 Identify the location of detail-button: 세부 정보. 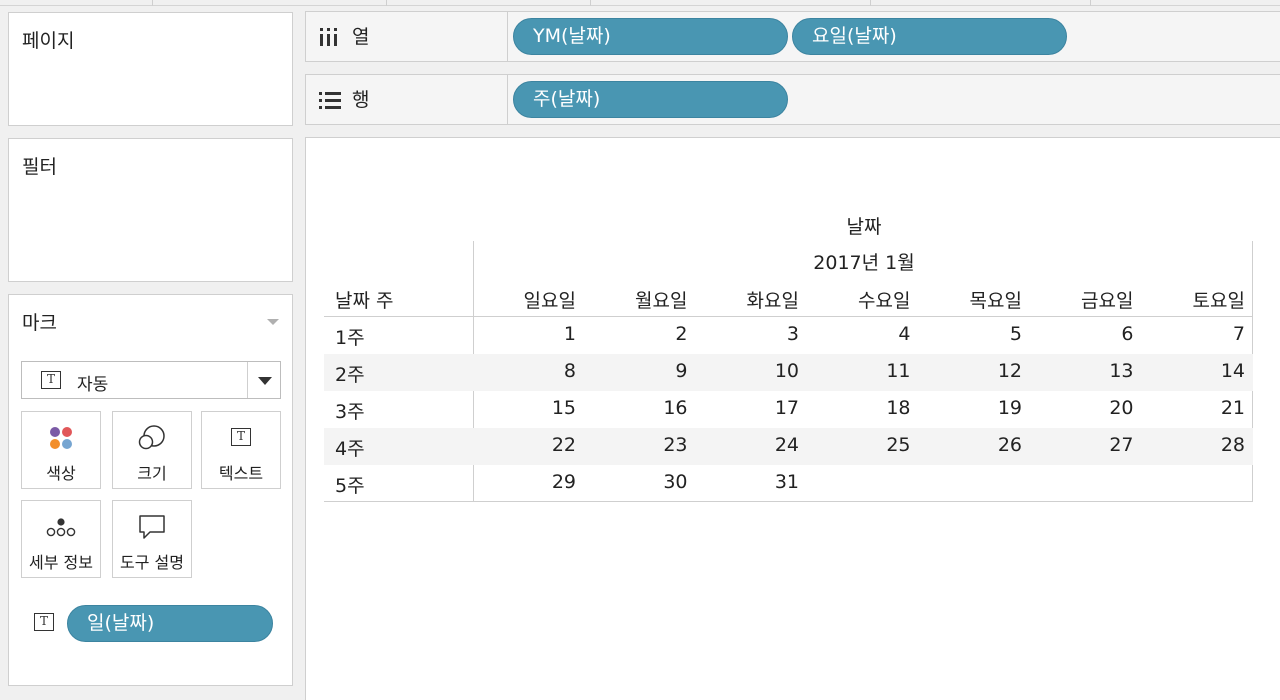
(61, 539).